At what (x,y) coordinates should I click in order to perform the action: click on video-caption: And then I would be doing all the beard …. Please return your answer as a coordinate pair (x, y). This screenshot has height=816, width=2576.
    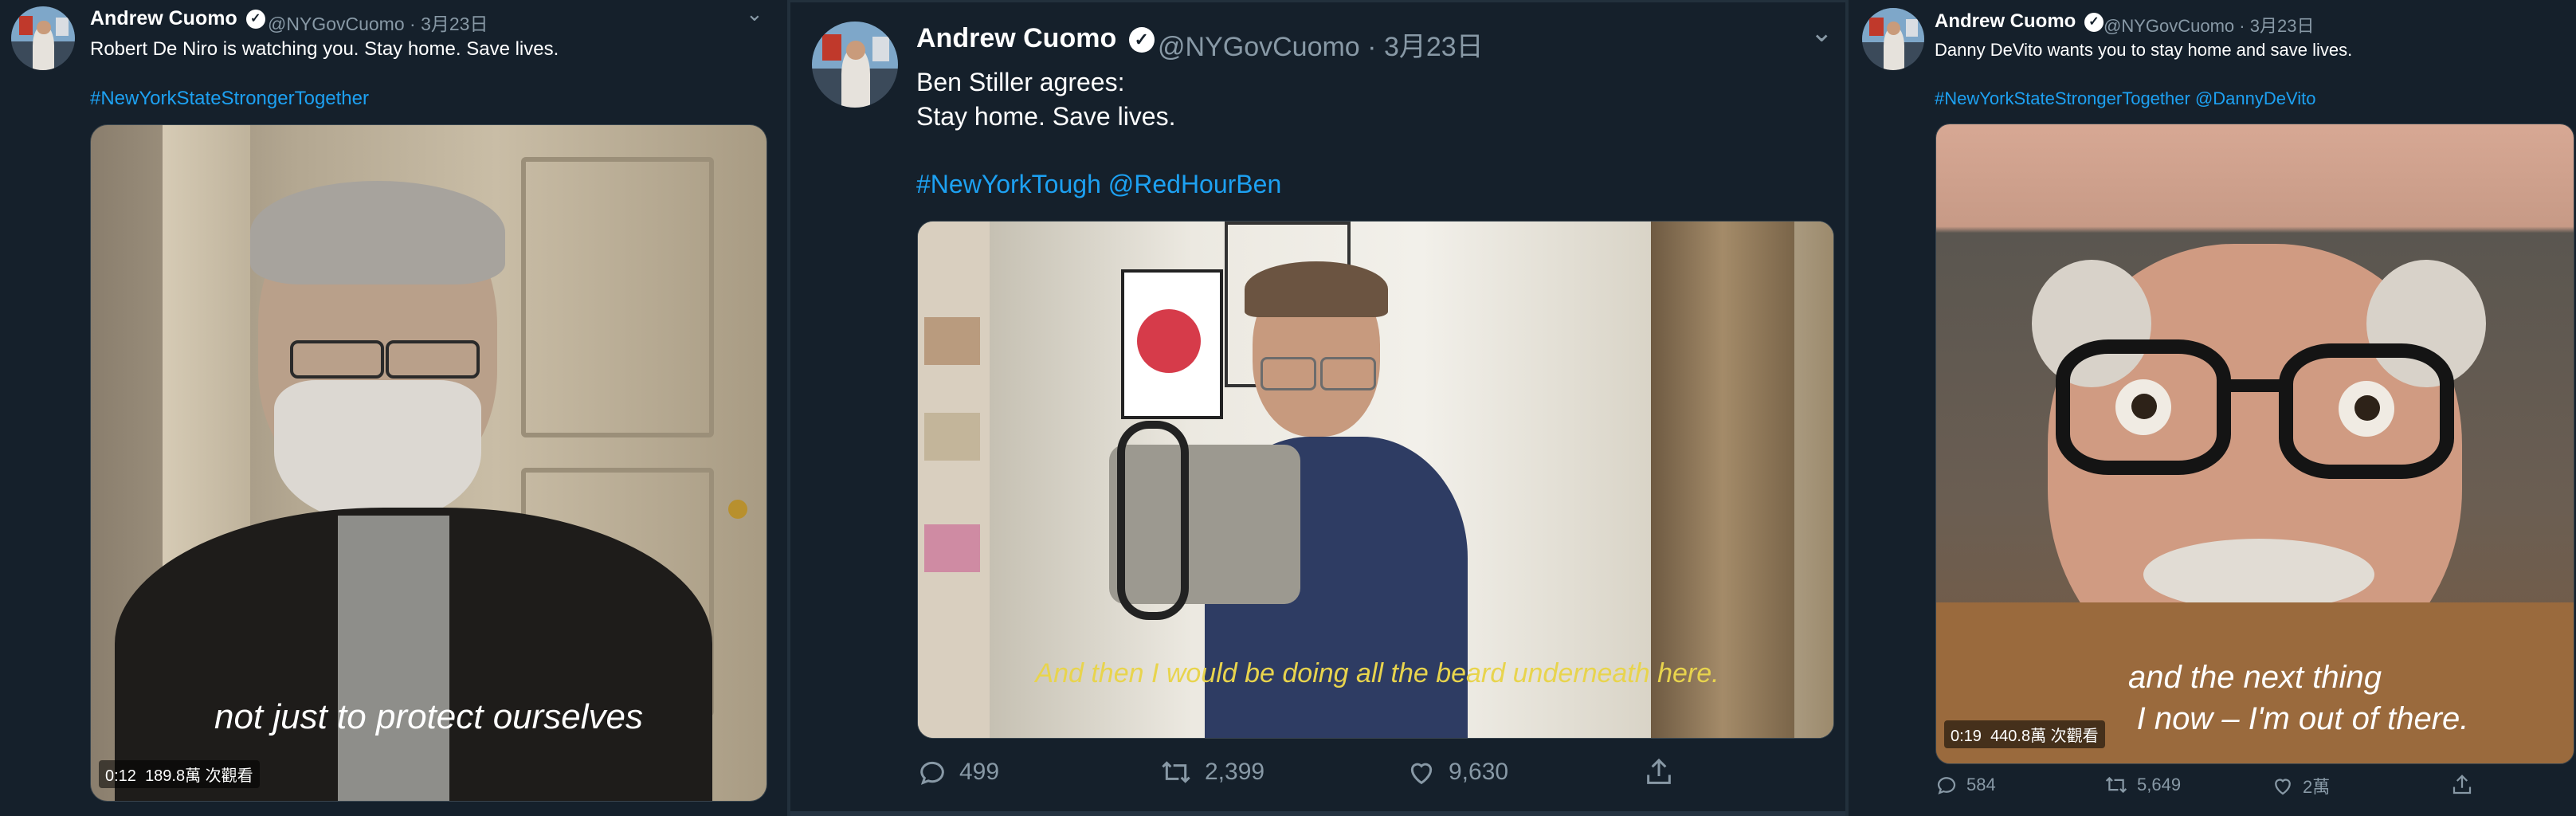
    Looking at the image, I should click on (1377, 673).